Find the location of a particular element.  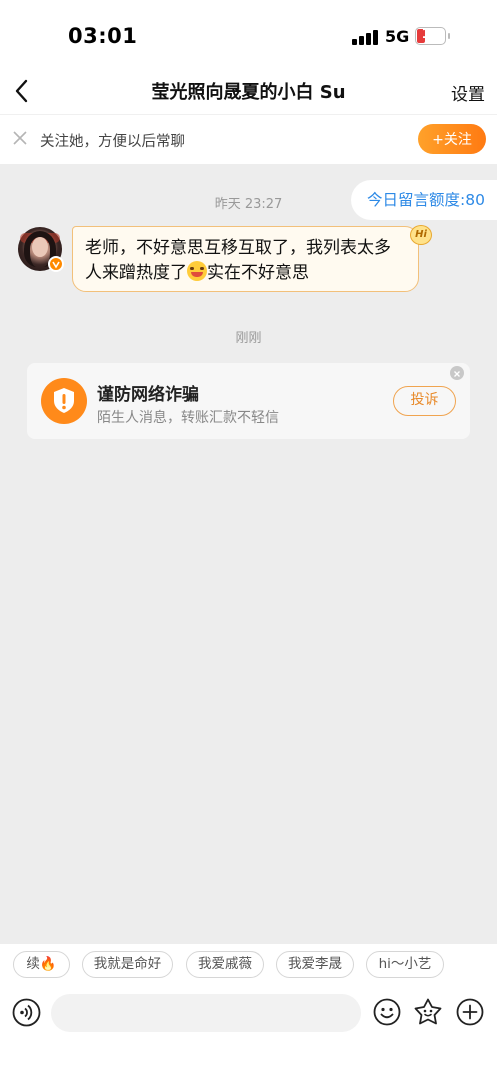

timestamp: 刚刚 is located at coordinates (248, 338).